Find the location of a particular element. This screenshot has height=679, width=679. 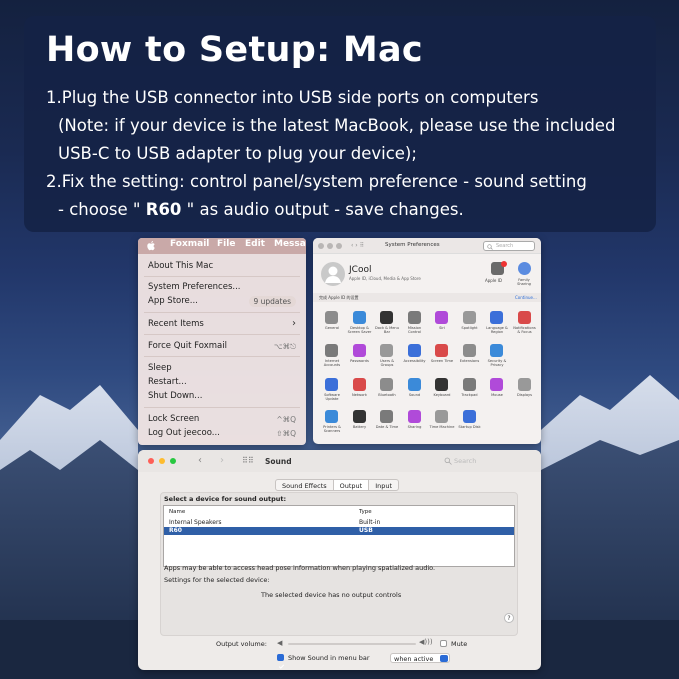

tab-sound-effects: Sound Effects is located at coordinates (305, 485).